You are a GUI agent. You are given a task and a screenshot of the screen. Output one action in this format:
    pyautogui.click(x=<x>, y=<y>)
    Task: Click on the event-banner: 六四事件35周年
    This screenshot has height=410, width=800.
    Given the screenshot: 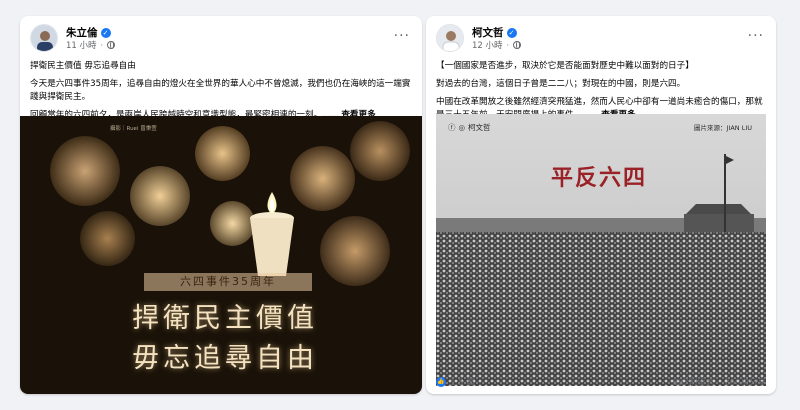 What is the action you would take?
    pyautogui.click(x=228, y=282)
    